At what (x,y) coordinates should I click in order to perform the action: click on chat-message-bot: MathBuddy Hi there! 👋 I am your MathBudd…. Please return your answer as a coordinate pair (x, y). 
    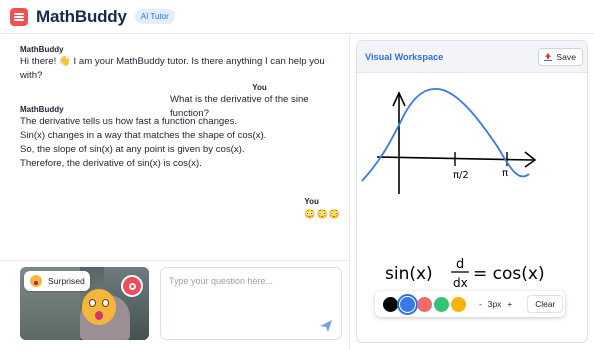
    Looking at the image, I should click on (184, 63).